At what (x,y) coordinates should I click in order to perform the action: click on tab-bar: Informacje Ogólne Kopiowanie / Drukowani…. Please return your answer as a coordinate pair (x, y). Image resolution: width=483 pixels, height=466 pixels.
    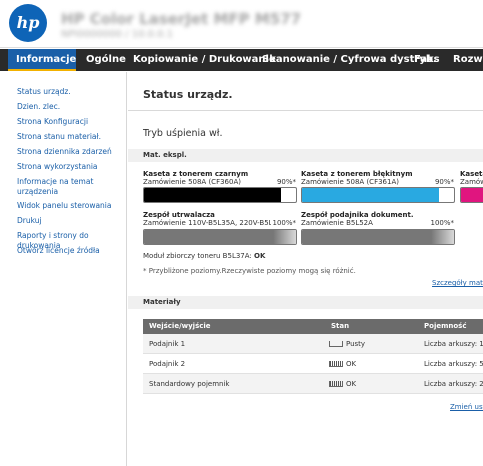
    Looking at the image, I should click on (241, 60).